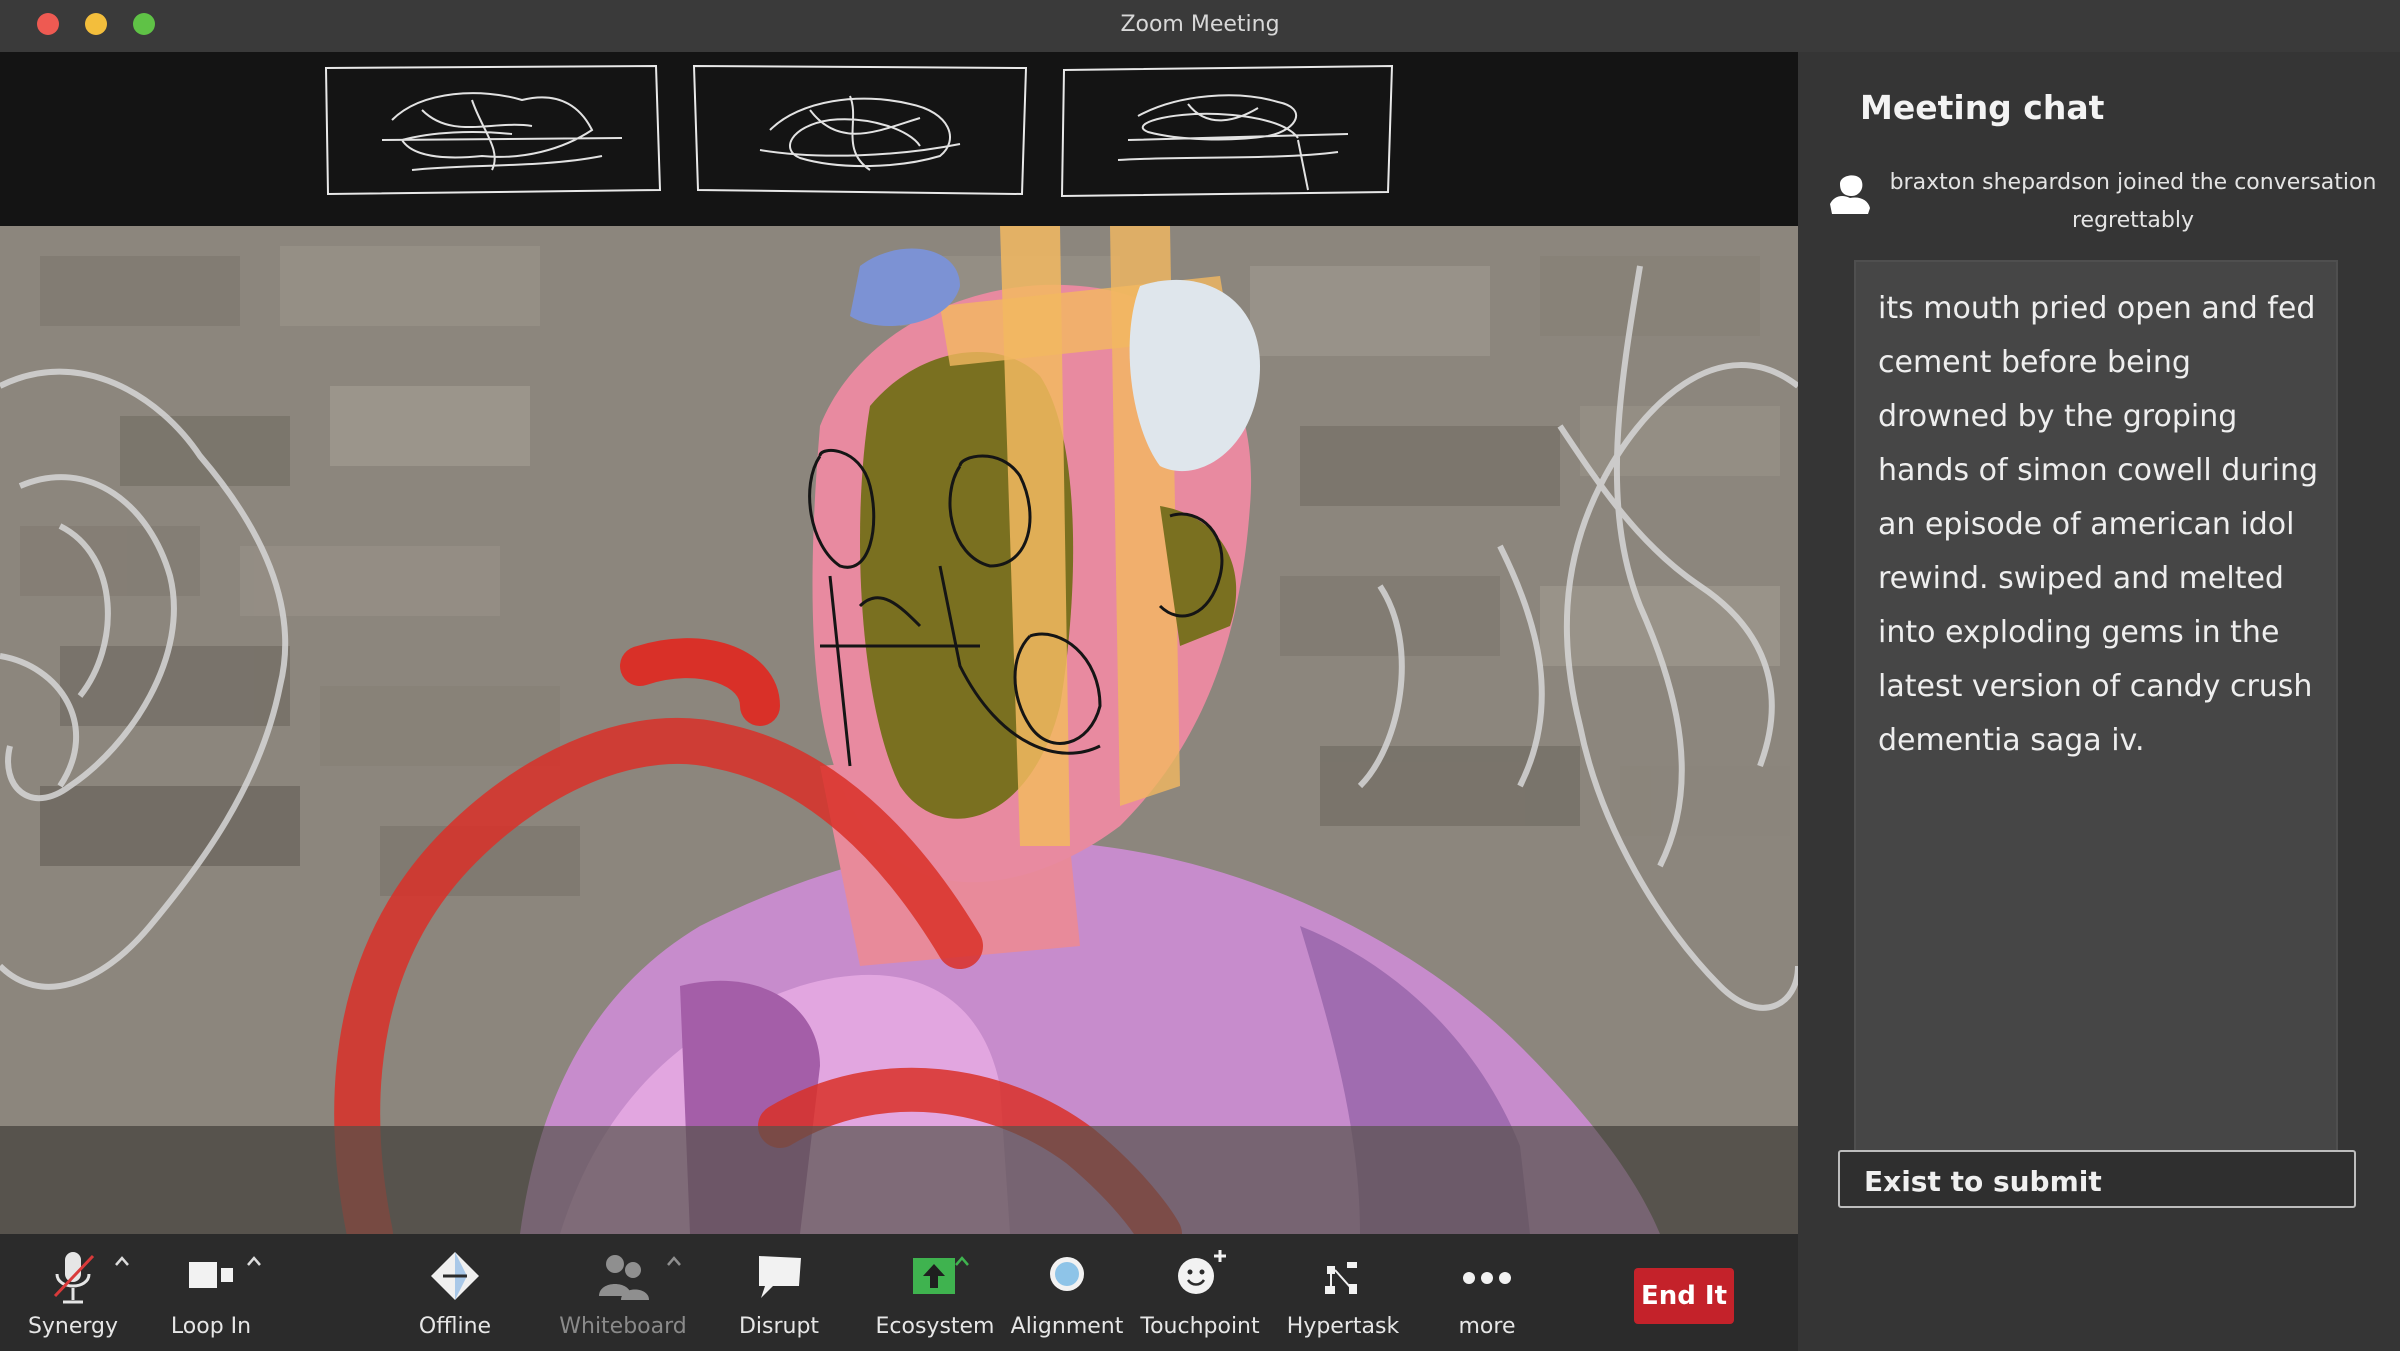 The height and width of the screenshot is (1351, 2400). I want to click on hypertask-label: Hypertask, so click(1343, 1326).